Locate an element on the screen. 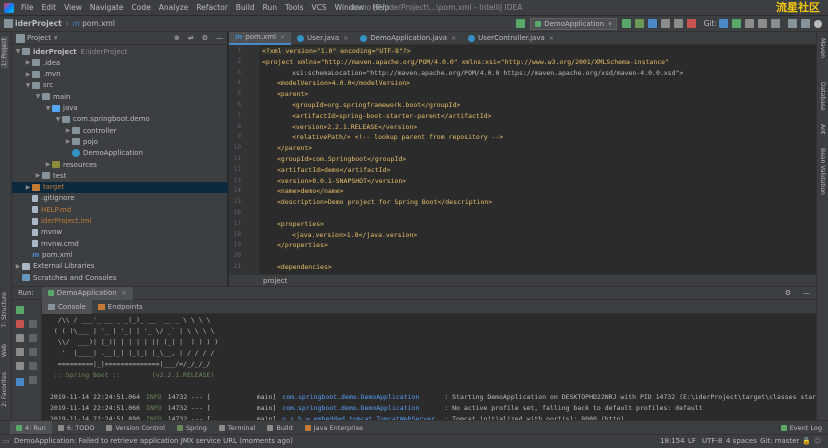  tree-item: iderProject.iml is located at coordinates (57, 221).